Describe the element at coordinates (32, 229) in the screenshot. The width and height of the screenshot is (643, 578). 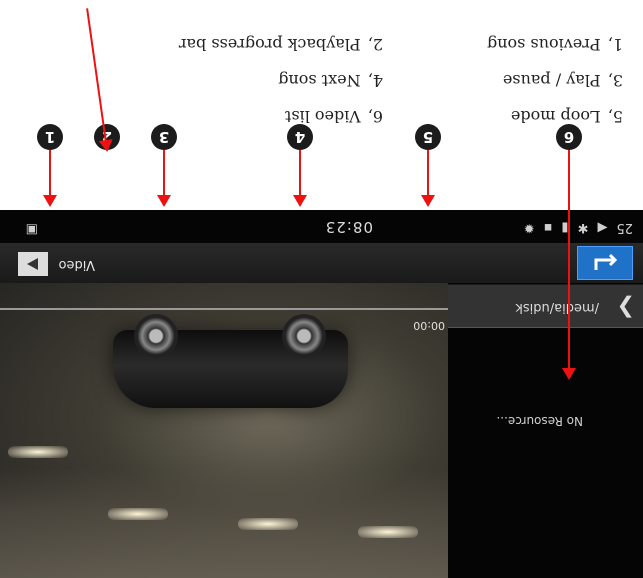
I see `image-icon: ▣` at that location.